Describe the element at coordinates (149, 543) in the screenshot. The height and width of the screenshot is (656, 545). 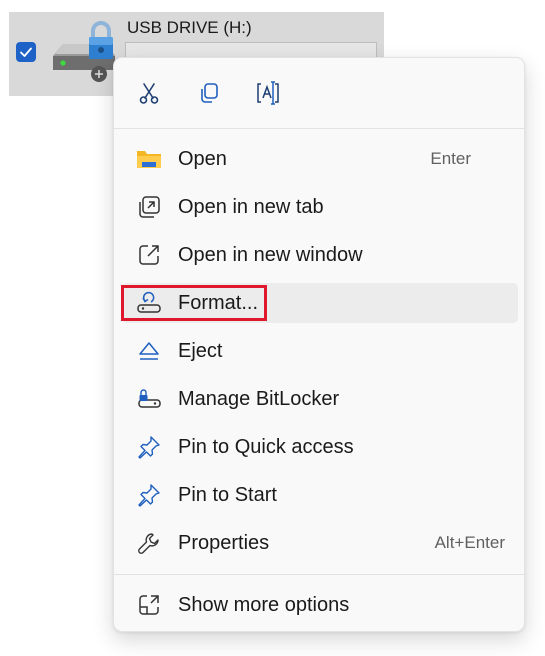
I see `wrench-icon` at that location.